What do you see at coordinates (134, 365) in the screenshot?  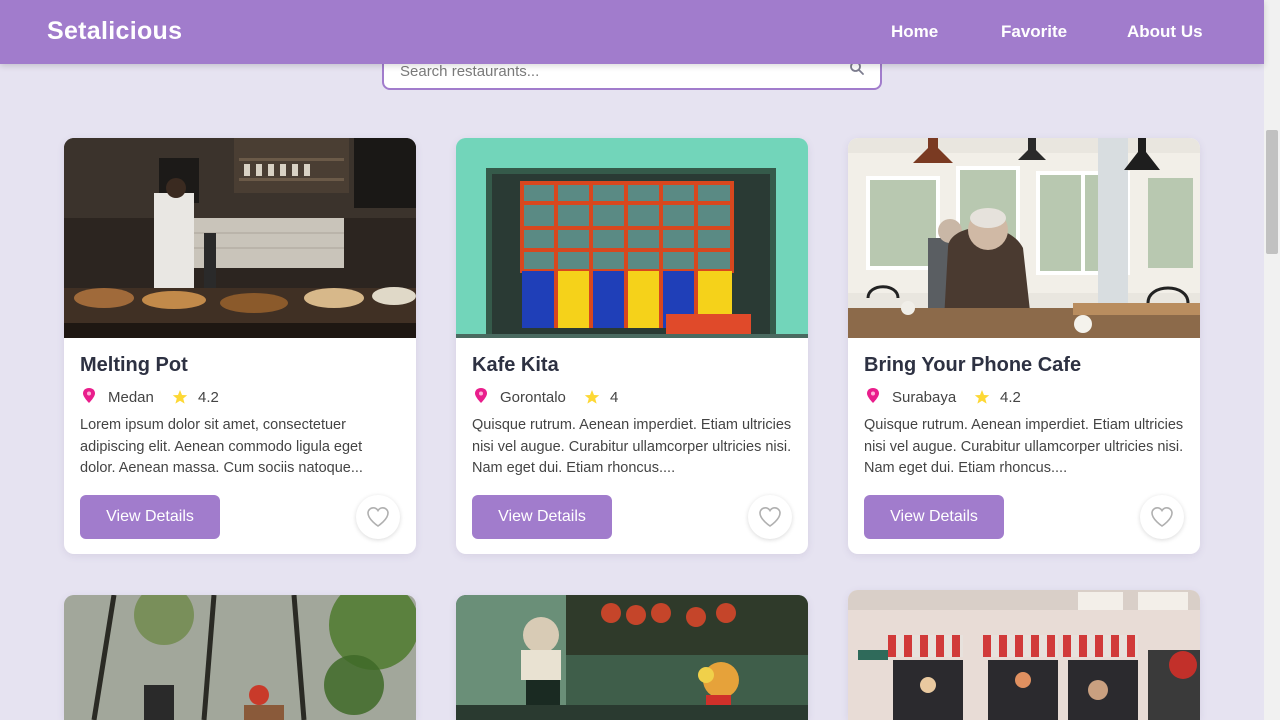 I see `restaurant-name: Melting Pot` at bounding box center [134, 365].